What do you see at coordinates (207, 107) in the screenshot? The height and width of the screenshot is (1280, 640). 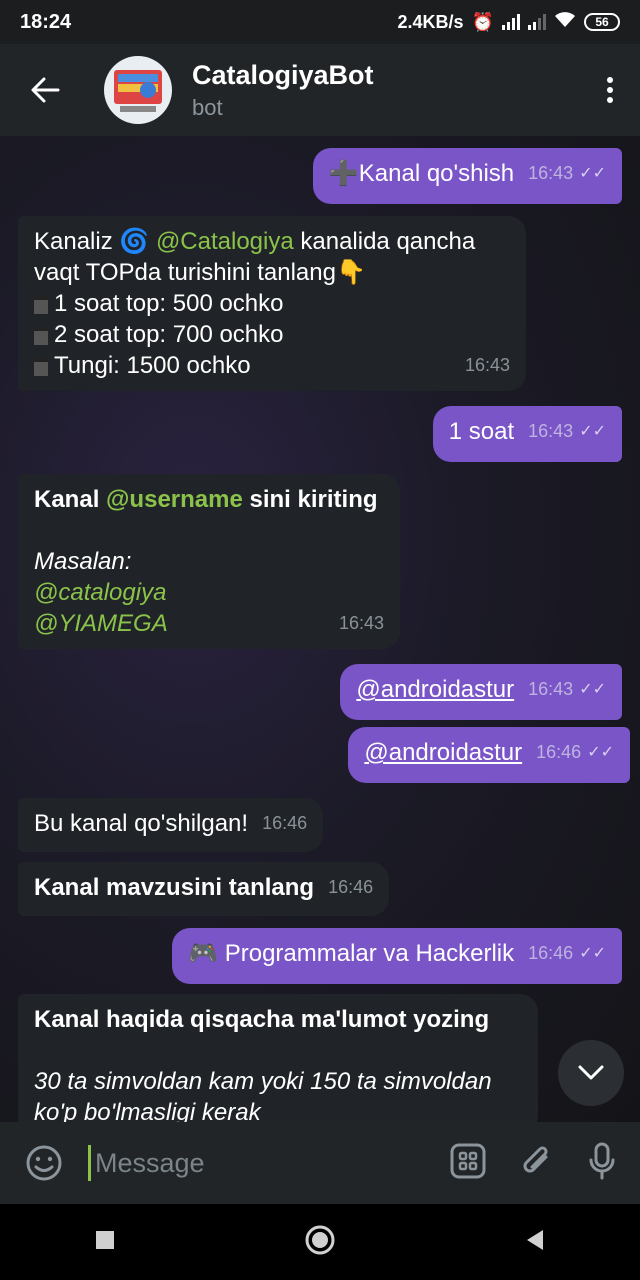 I see `chat-subtitle: bot` at bounding box center [207, 107].